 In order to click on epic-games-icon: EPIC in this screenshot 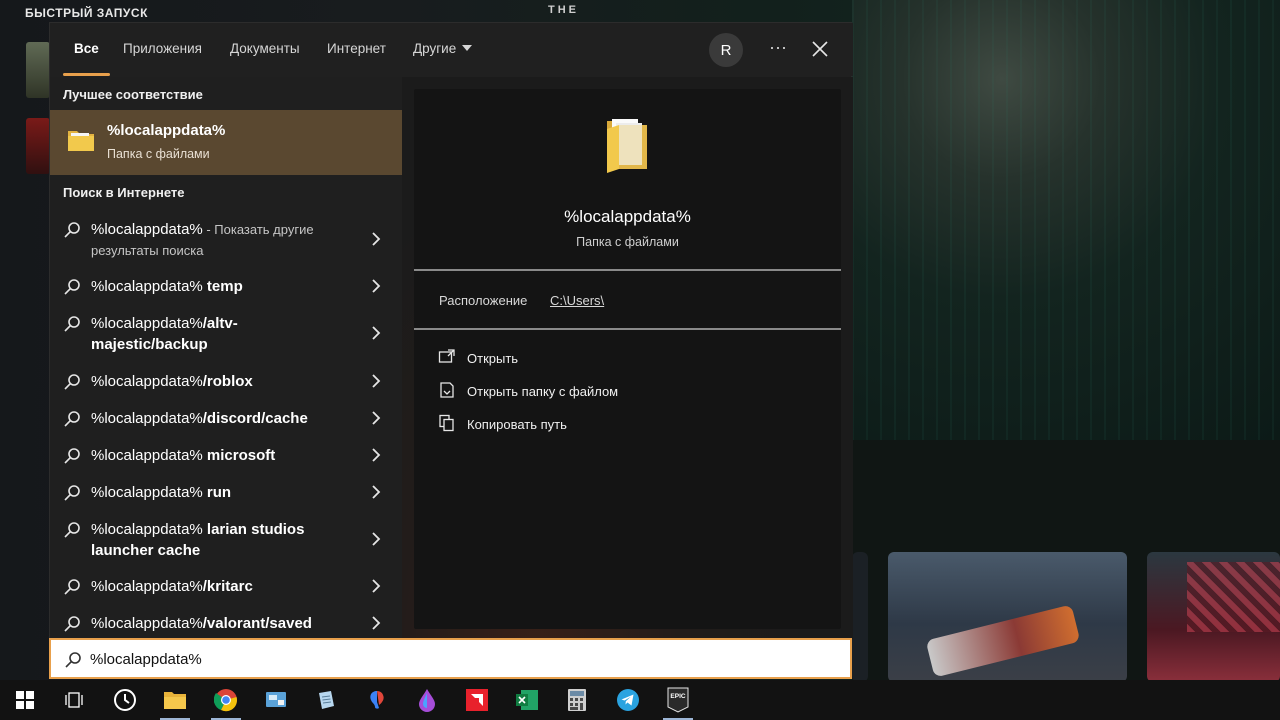, I will do `click(678, 700)`.